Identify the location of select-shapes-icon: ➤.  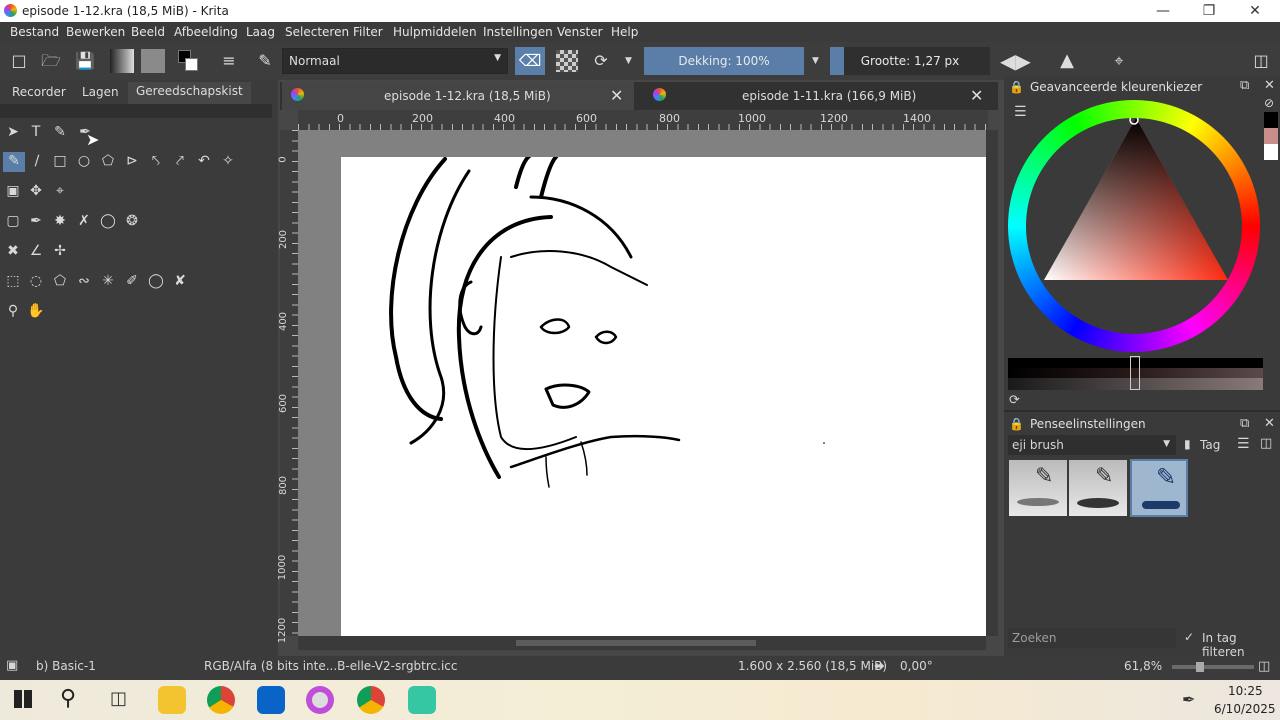
(13, 132).